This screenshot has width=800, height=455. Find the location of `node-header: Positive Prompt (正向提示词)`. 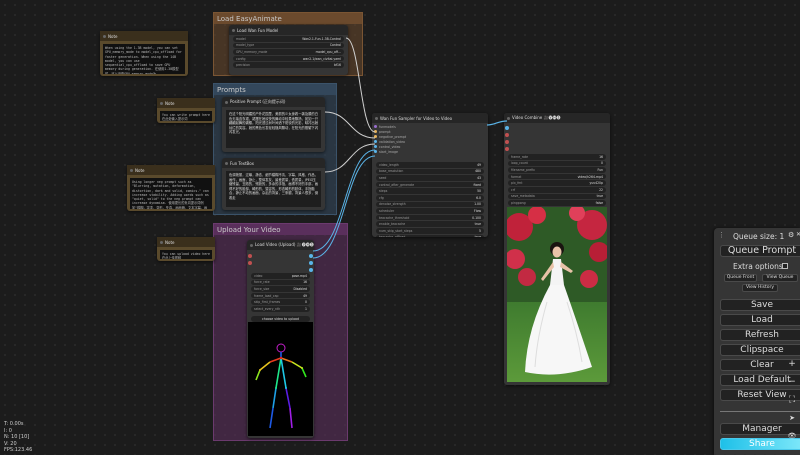

node-header: Positive Prompt (正向提示词) is located at coordinates (273, 102).